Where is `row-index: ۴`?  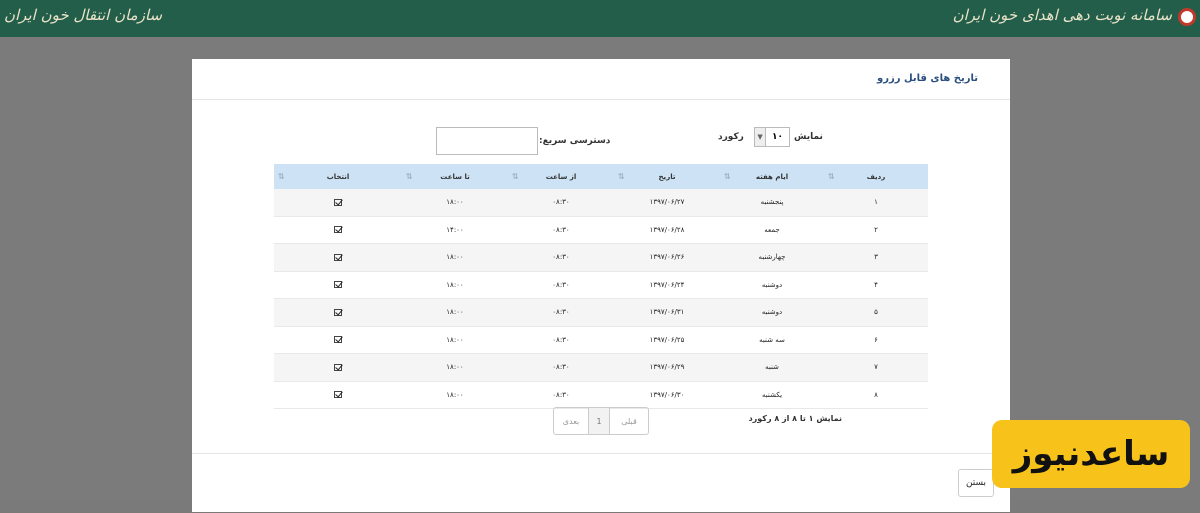 row-index: ۴ is located at coordinates (876, 284).